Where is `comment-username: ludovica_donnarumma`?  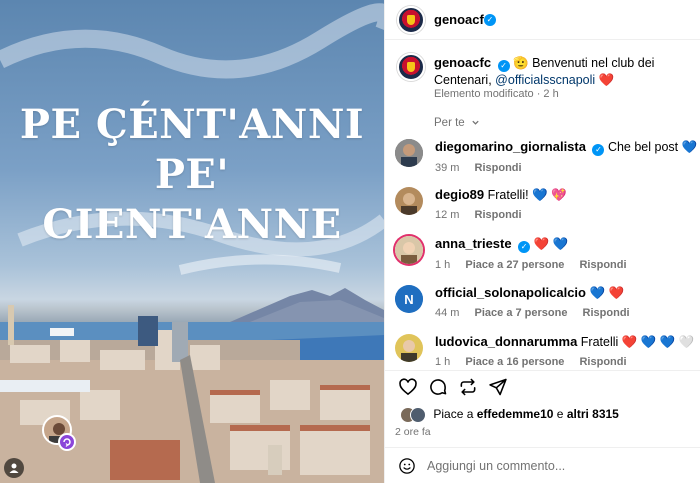
comment-username: ludovica_donnarumma is located at coordinates (506, 341).